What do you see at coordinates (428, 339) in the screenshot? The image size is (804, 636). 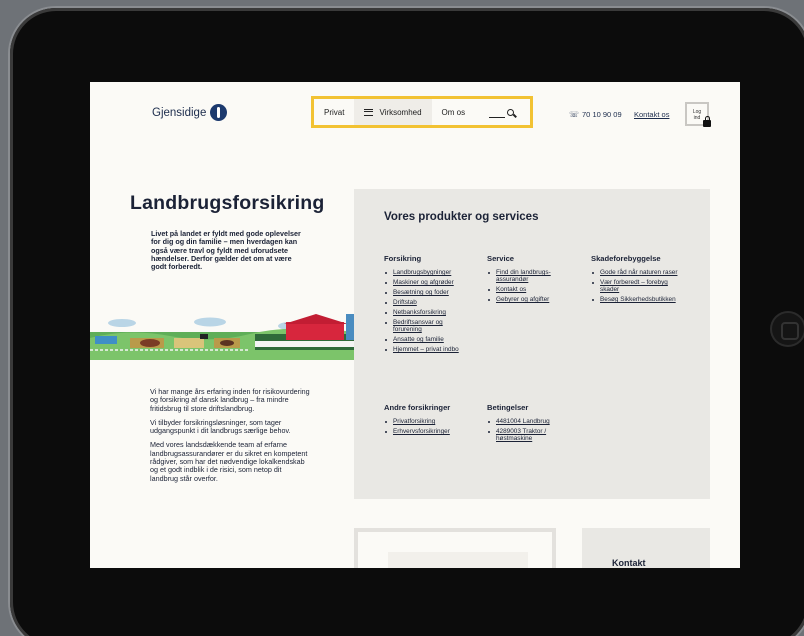 I see `product-link: Ansatte og familie` at bounding box center [428, 339].